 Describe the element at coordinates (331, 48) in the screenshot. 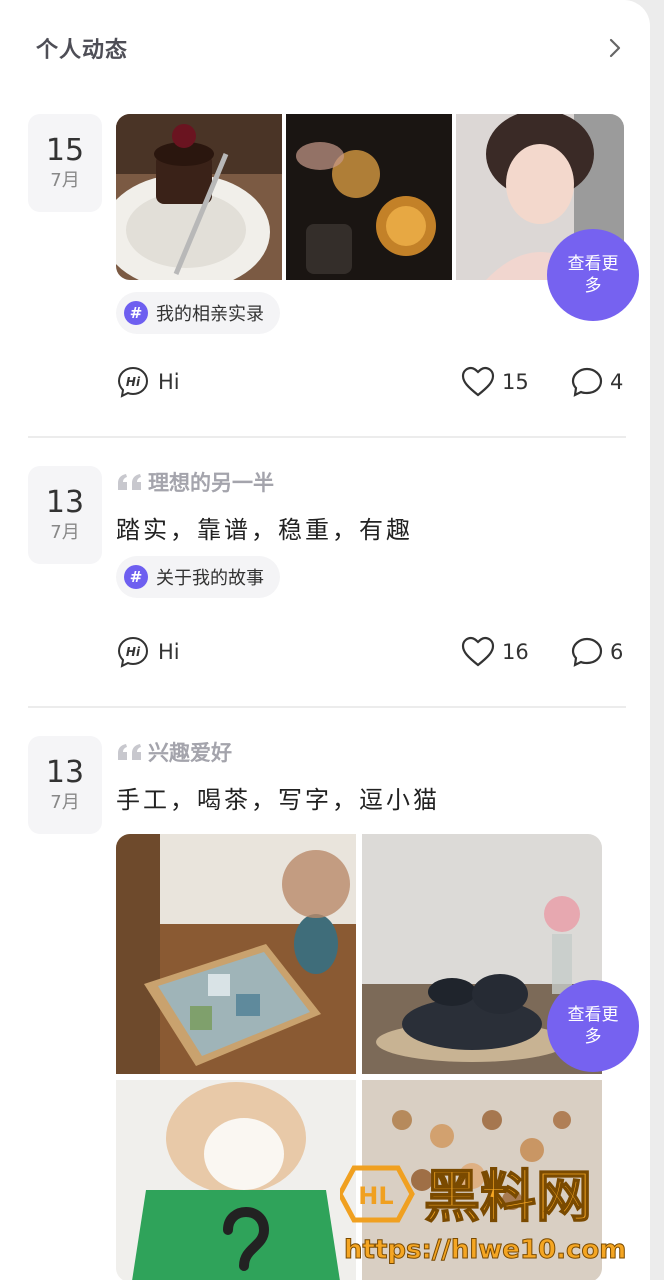

I see `section-header: 个人动态` at that location.